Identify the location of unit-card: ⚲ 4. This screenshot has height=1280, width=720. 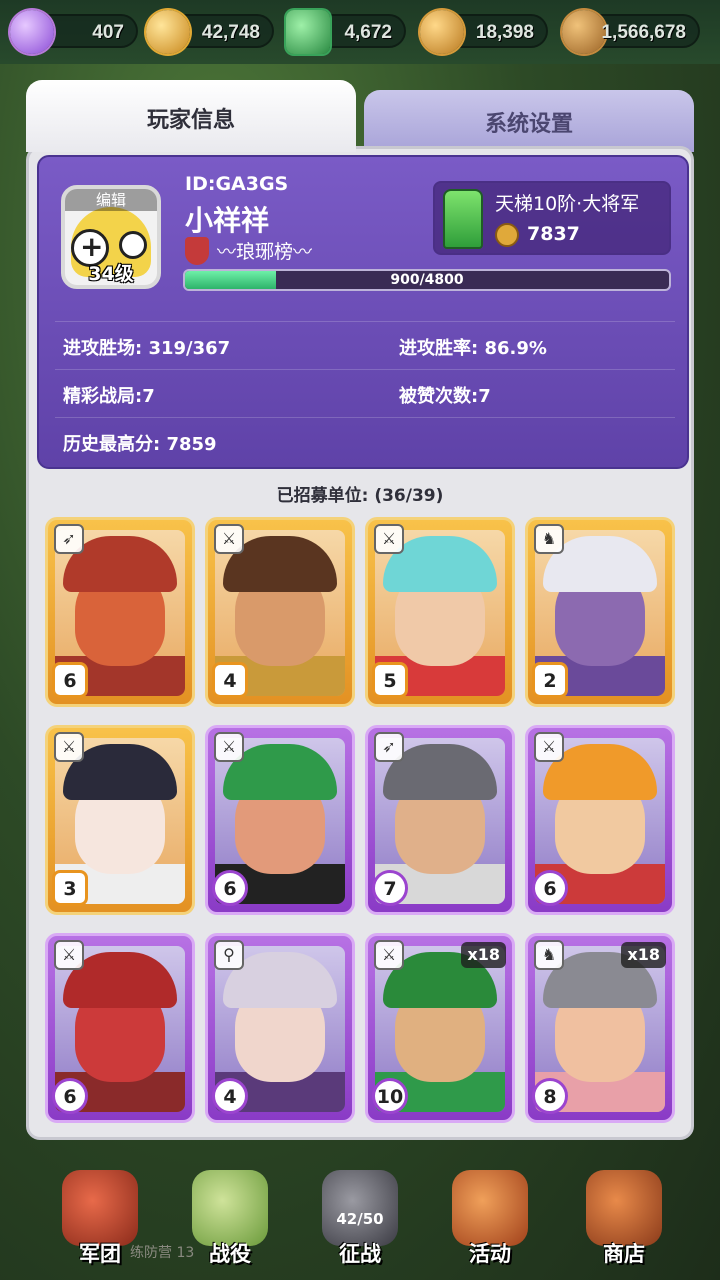
(280, 1028).